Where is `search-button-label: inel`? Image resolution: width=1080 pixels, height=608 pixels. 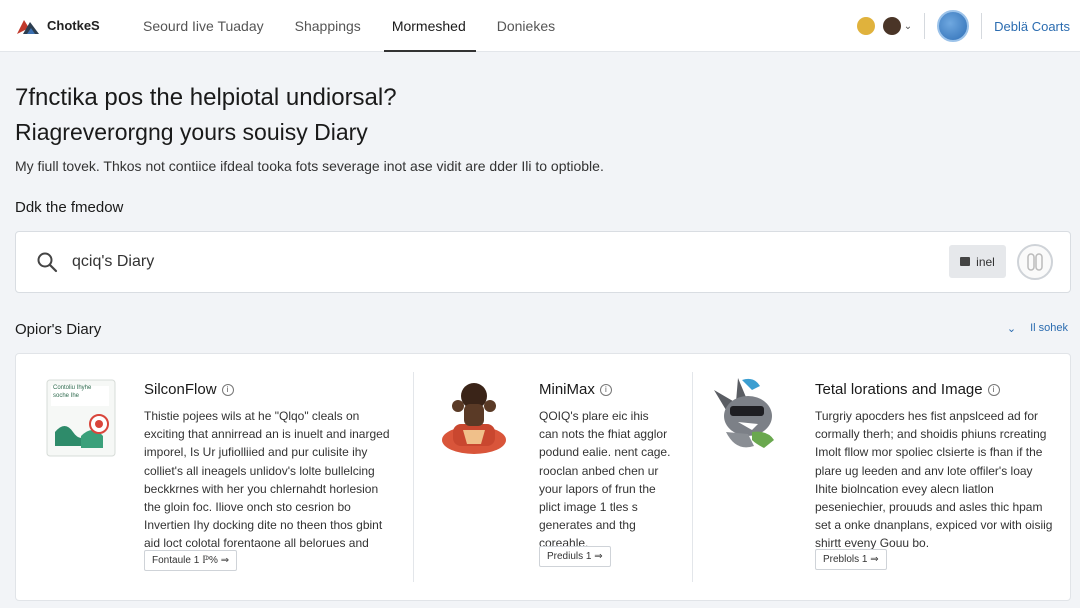 search-button-label: inel is located at coordinates (985, 261).